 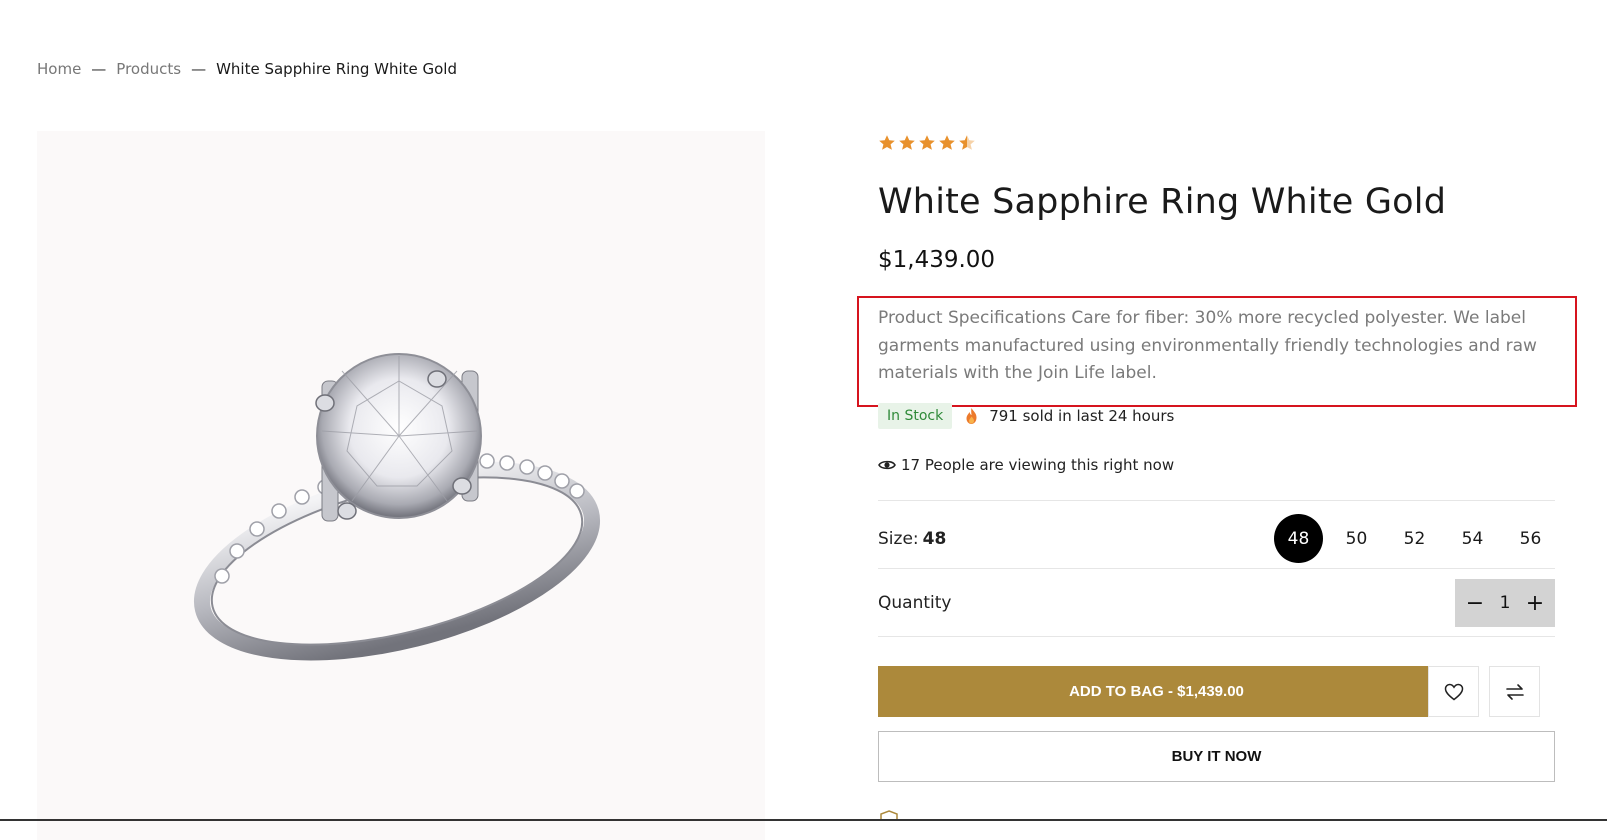 What do you see at coordinates (1356, 538) in the screenshot?
I see `size-option-50: 50` at bounding box center [1356, 538].